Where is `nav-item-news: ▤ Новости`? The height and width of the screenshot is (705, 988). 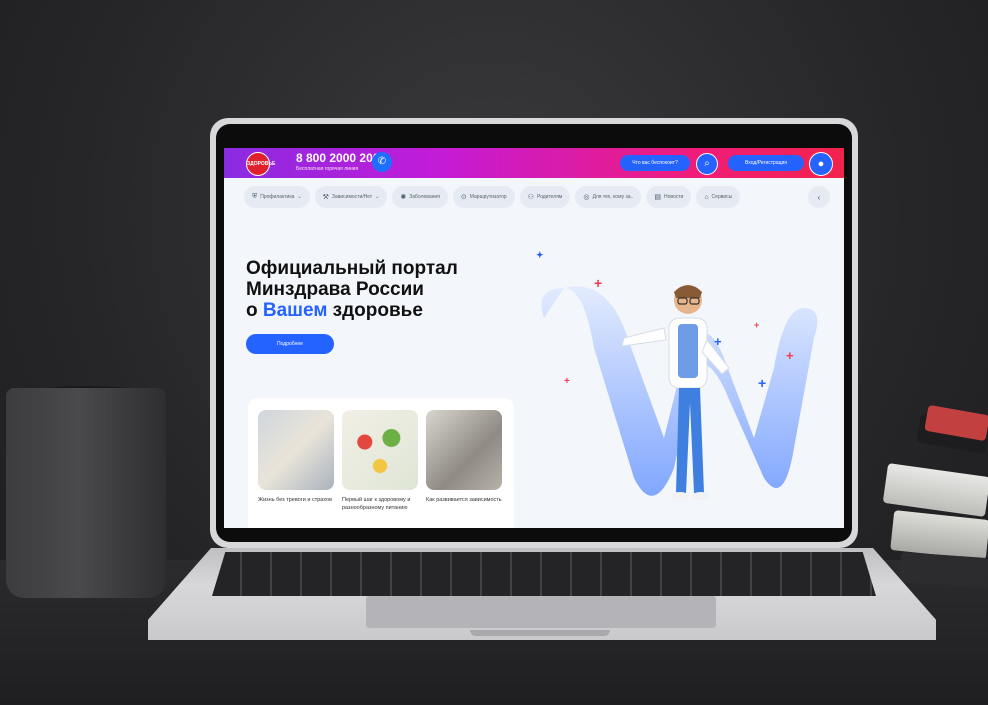 nav-item-news: ▤ Новости is located at coordinates (669, 197).